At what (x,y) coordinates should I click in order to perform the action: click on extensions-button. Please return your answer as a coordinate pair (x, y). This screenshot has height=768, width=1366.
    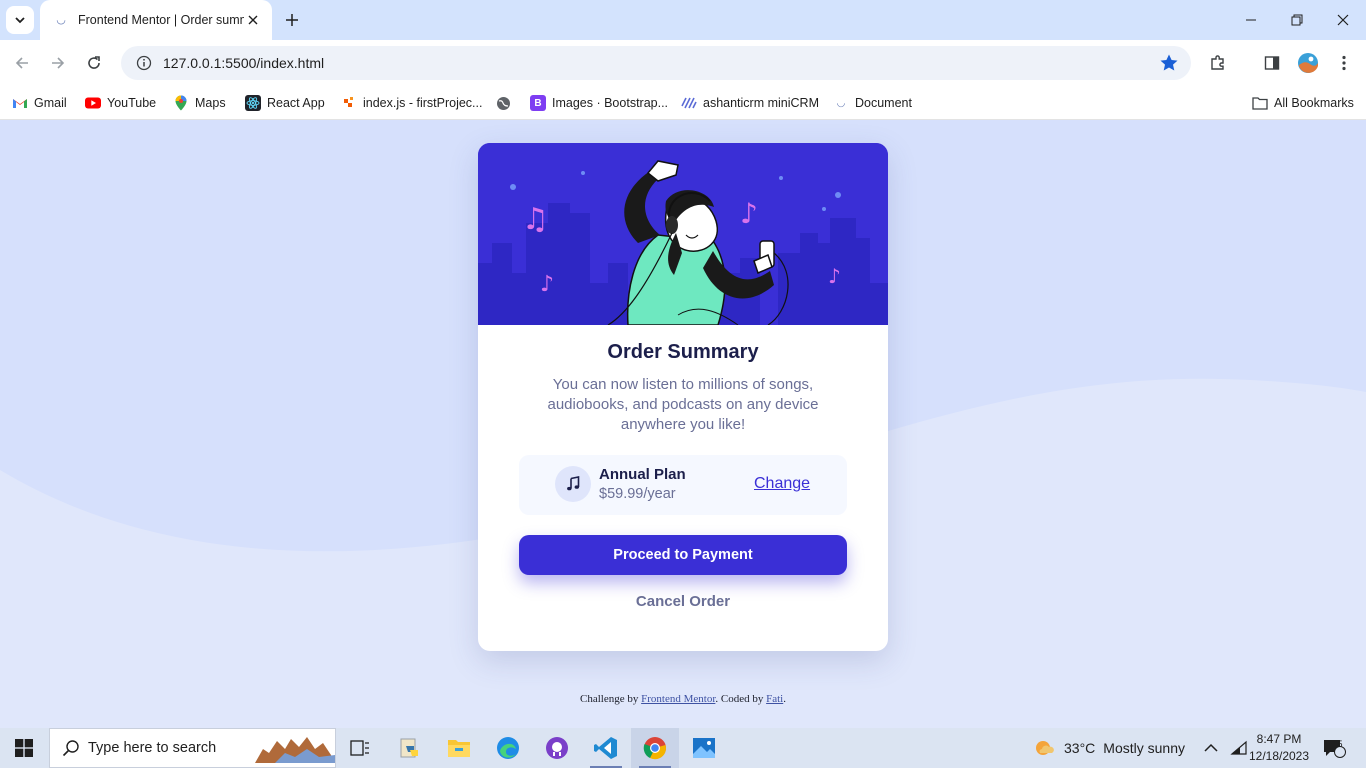
    Looking at the image, I should click on (1218, 63).